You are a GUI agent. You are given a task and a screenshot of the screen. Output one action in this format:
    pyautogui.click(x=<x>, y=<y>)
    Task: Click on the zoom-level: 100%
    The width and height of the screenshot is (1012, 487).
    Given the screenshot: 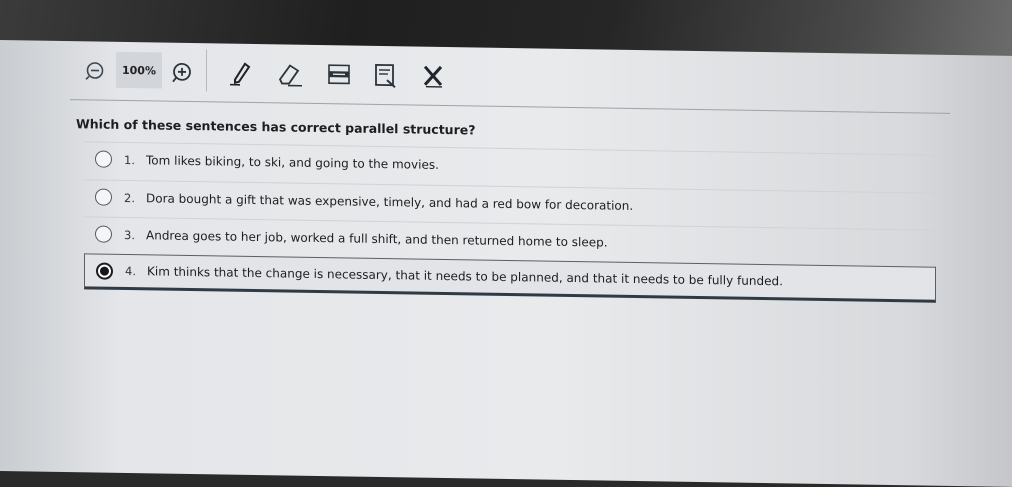 What is the action you would take?
    pyautogui.click(x=139, y=70)
    